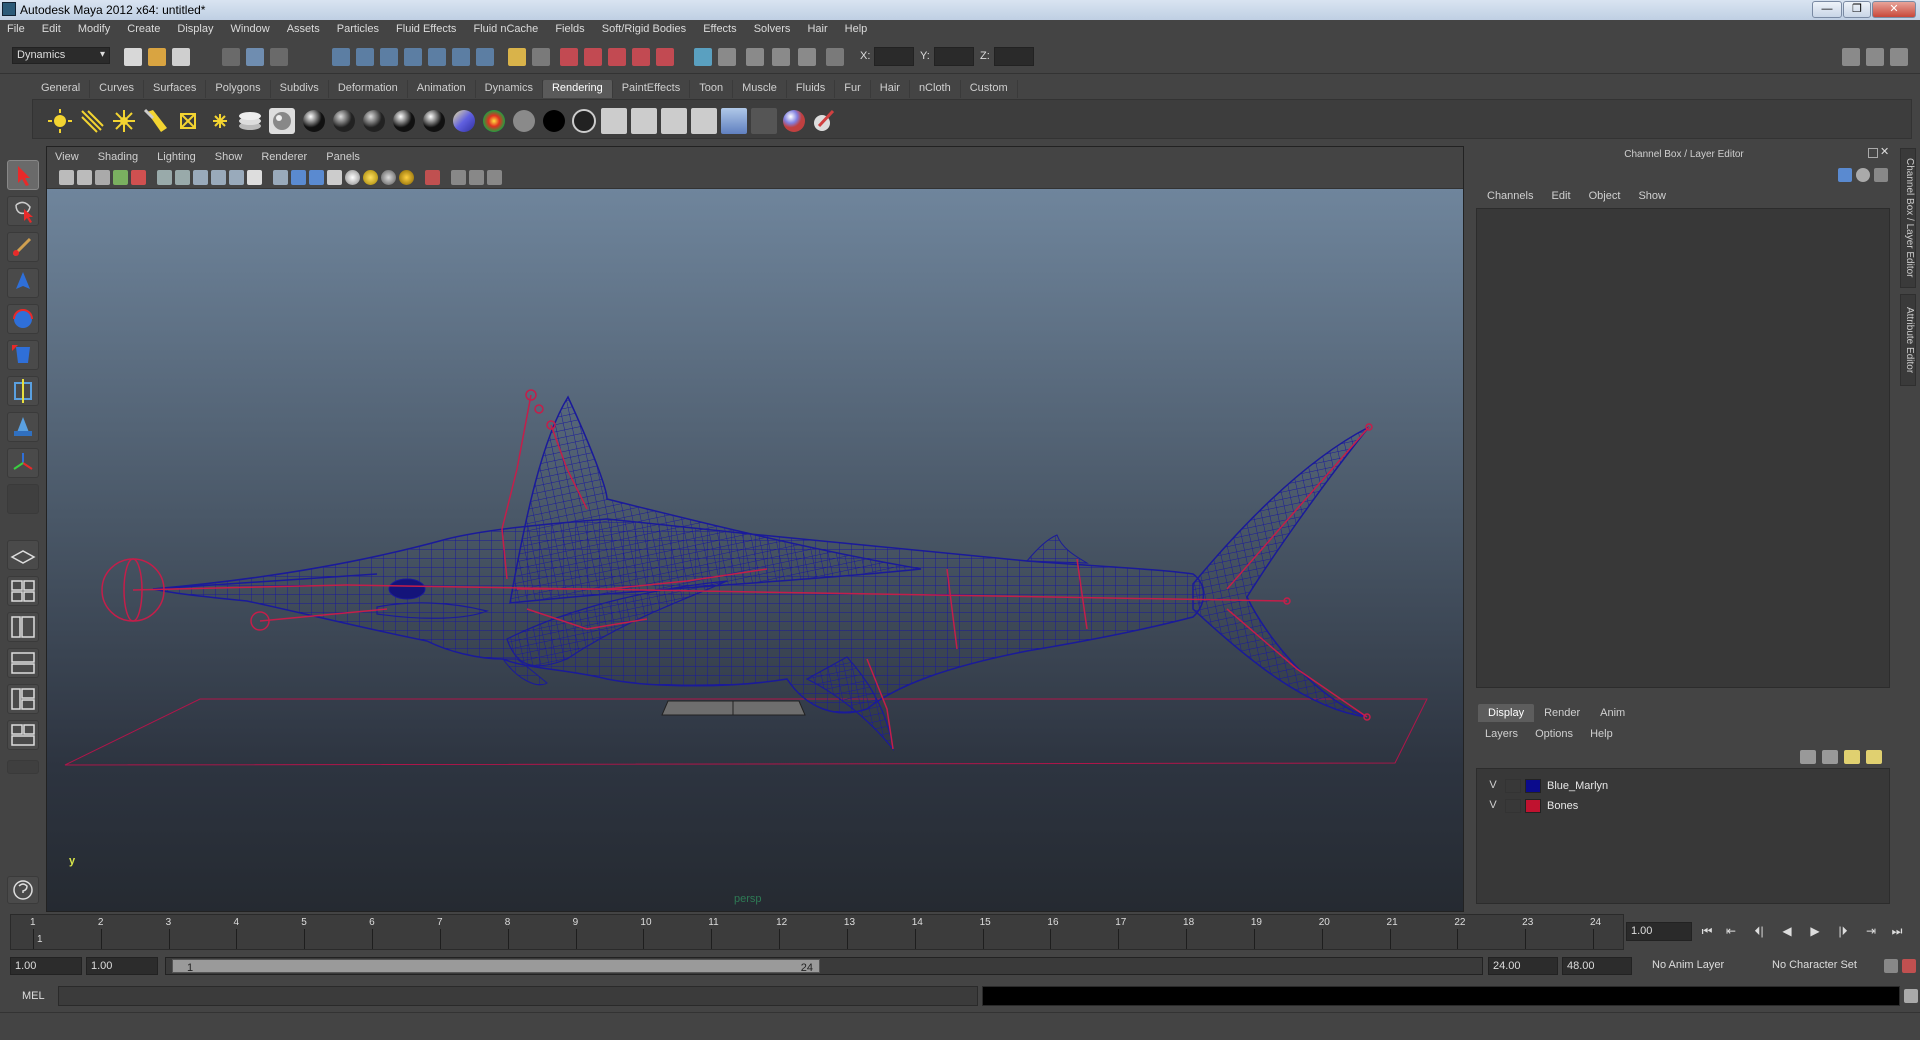  What do you see at coordinates (719, 27) in the screenshot?
I see `menu-effects: Effects` at bounding box center [719, 27].